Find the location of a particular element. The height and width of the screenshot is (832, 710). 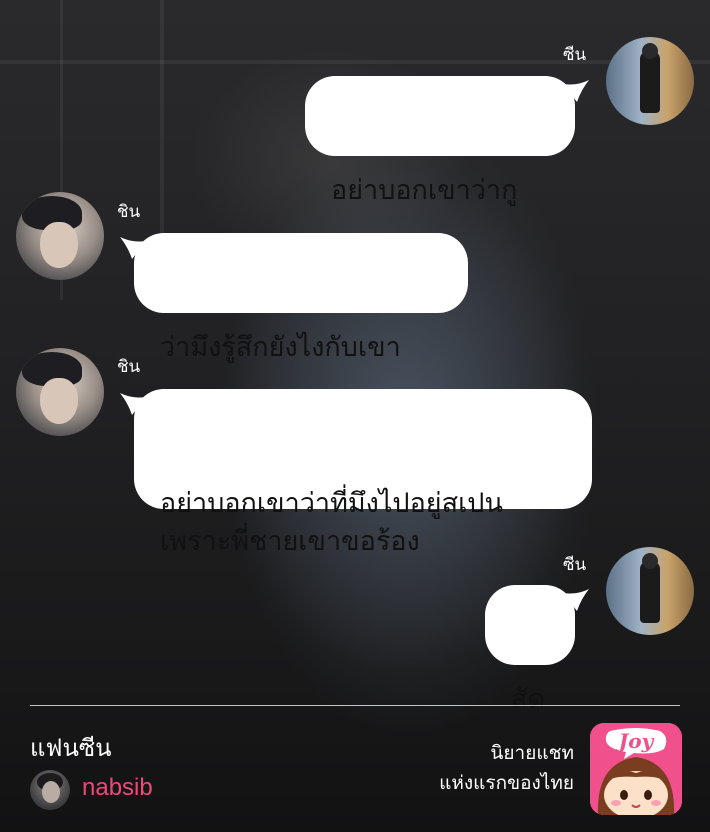

tagline-line-1: นิยายแชท is located at coordinates (532, 753).